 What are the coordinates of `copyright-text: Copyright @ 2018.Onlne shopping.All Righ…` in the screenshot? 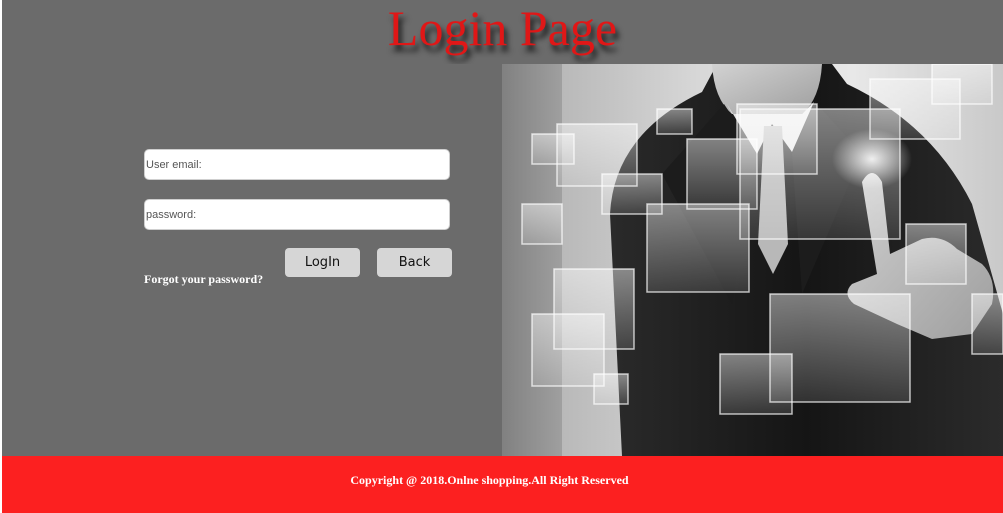 It's located at (489, 480).